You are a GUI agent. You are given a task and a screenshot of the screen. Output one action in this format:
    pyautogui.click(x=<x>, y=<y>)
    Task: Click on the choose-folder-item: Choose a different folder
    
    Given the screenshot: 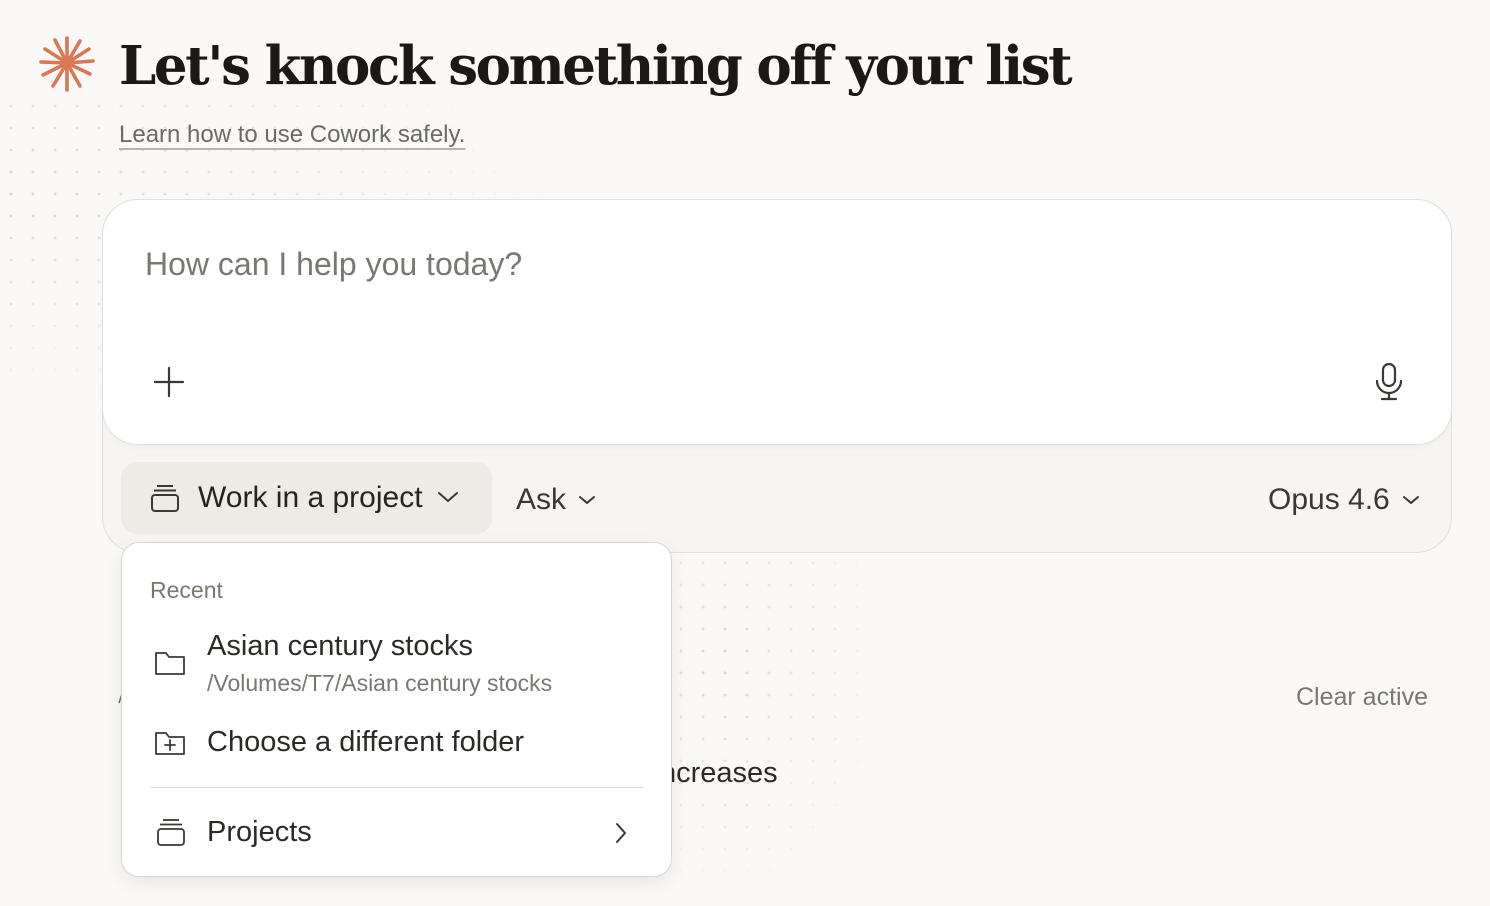 What is the action you would take?
    pyautogui.click(x=397, y=747)
    